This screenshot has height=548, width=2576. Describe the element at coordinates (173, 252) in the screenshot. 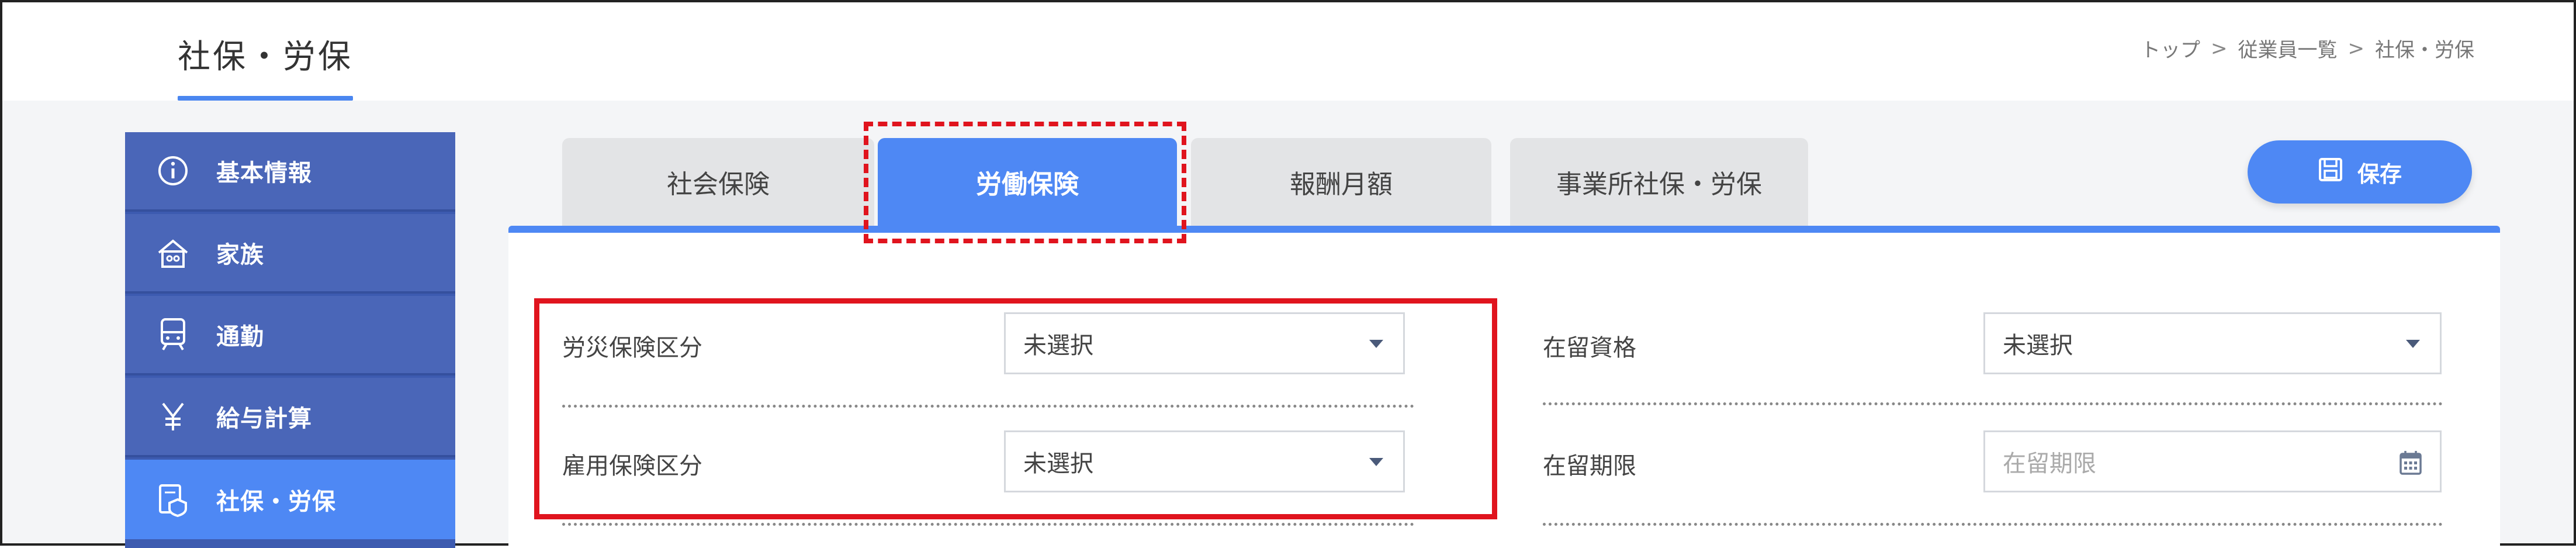

I see `house-icon` at that location.